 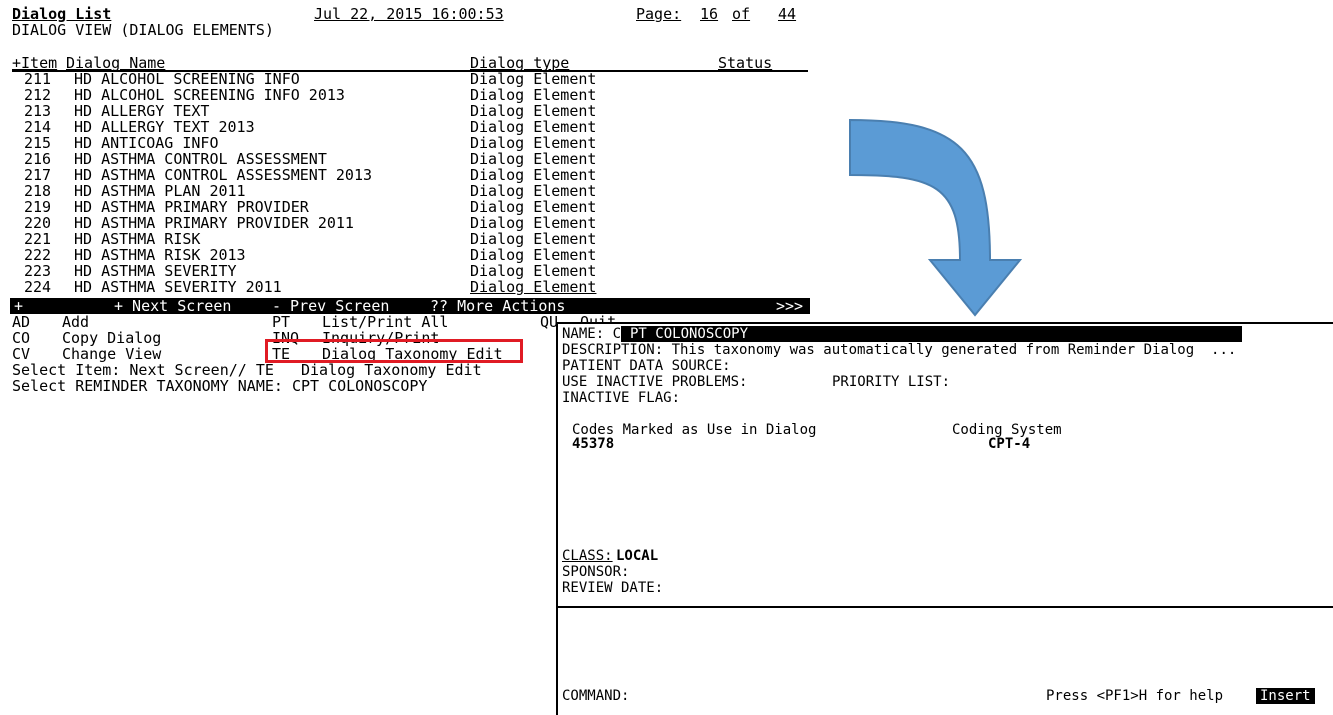 I want to click on insert-mode-badge: Insert, so click(x=1285, y=696).